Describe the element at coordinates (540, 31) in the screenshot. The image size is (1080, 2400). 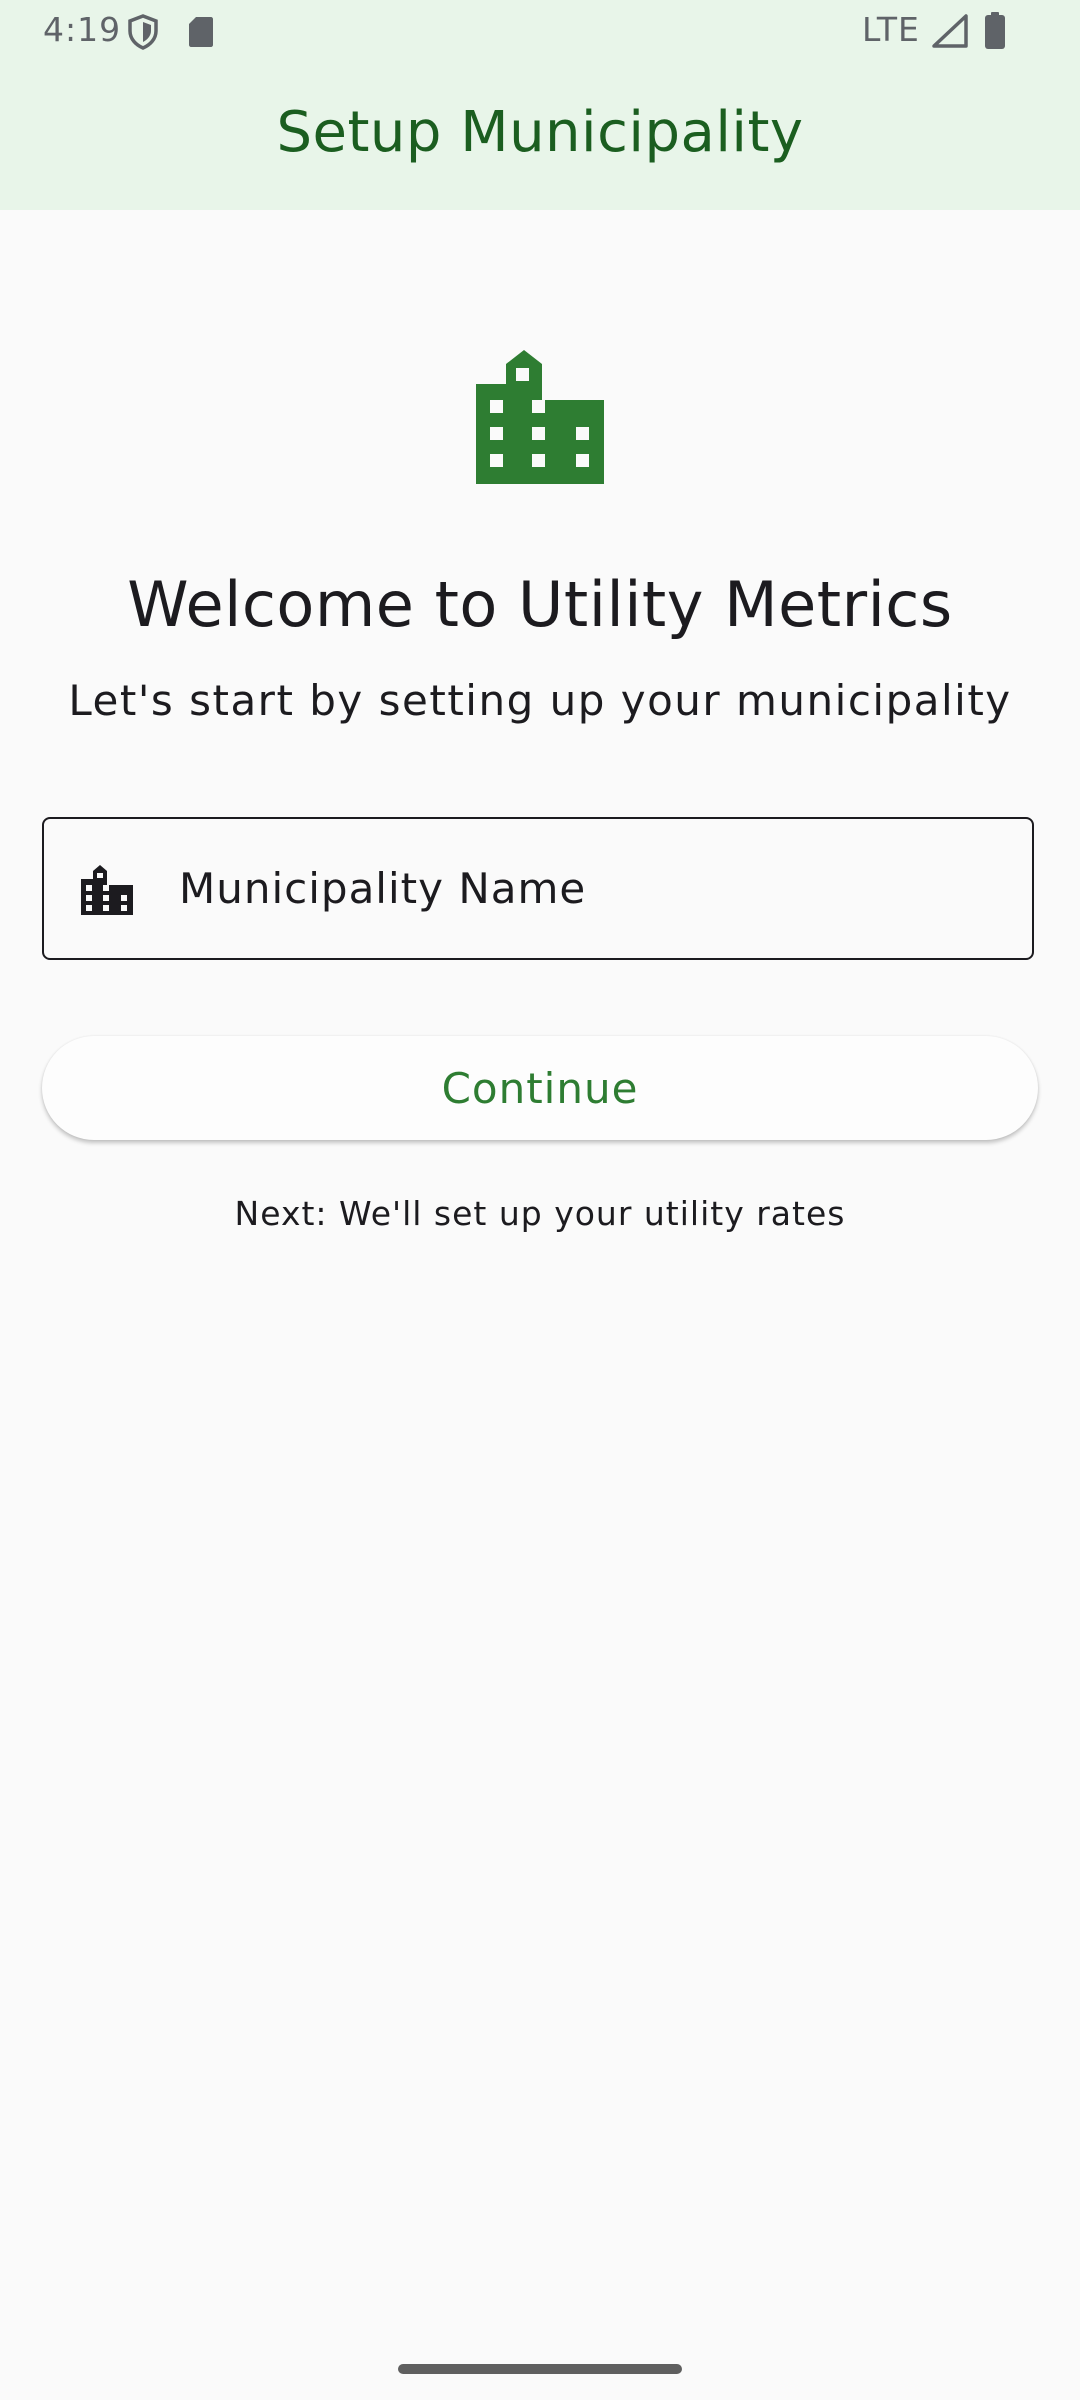
I see `status-bar: 4:19 LTE` at that location.